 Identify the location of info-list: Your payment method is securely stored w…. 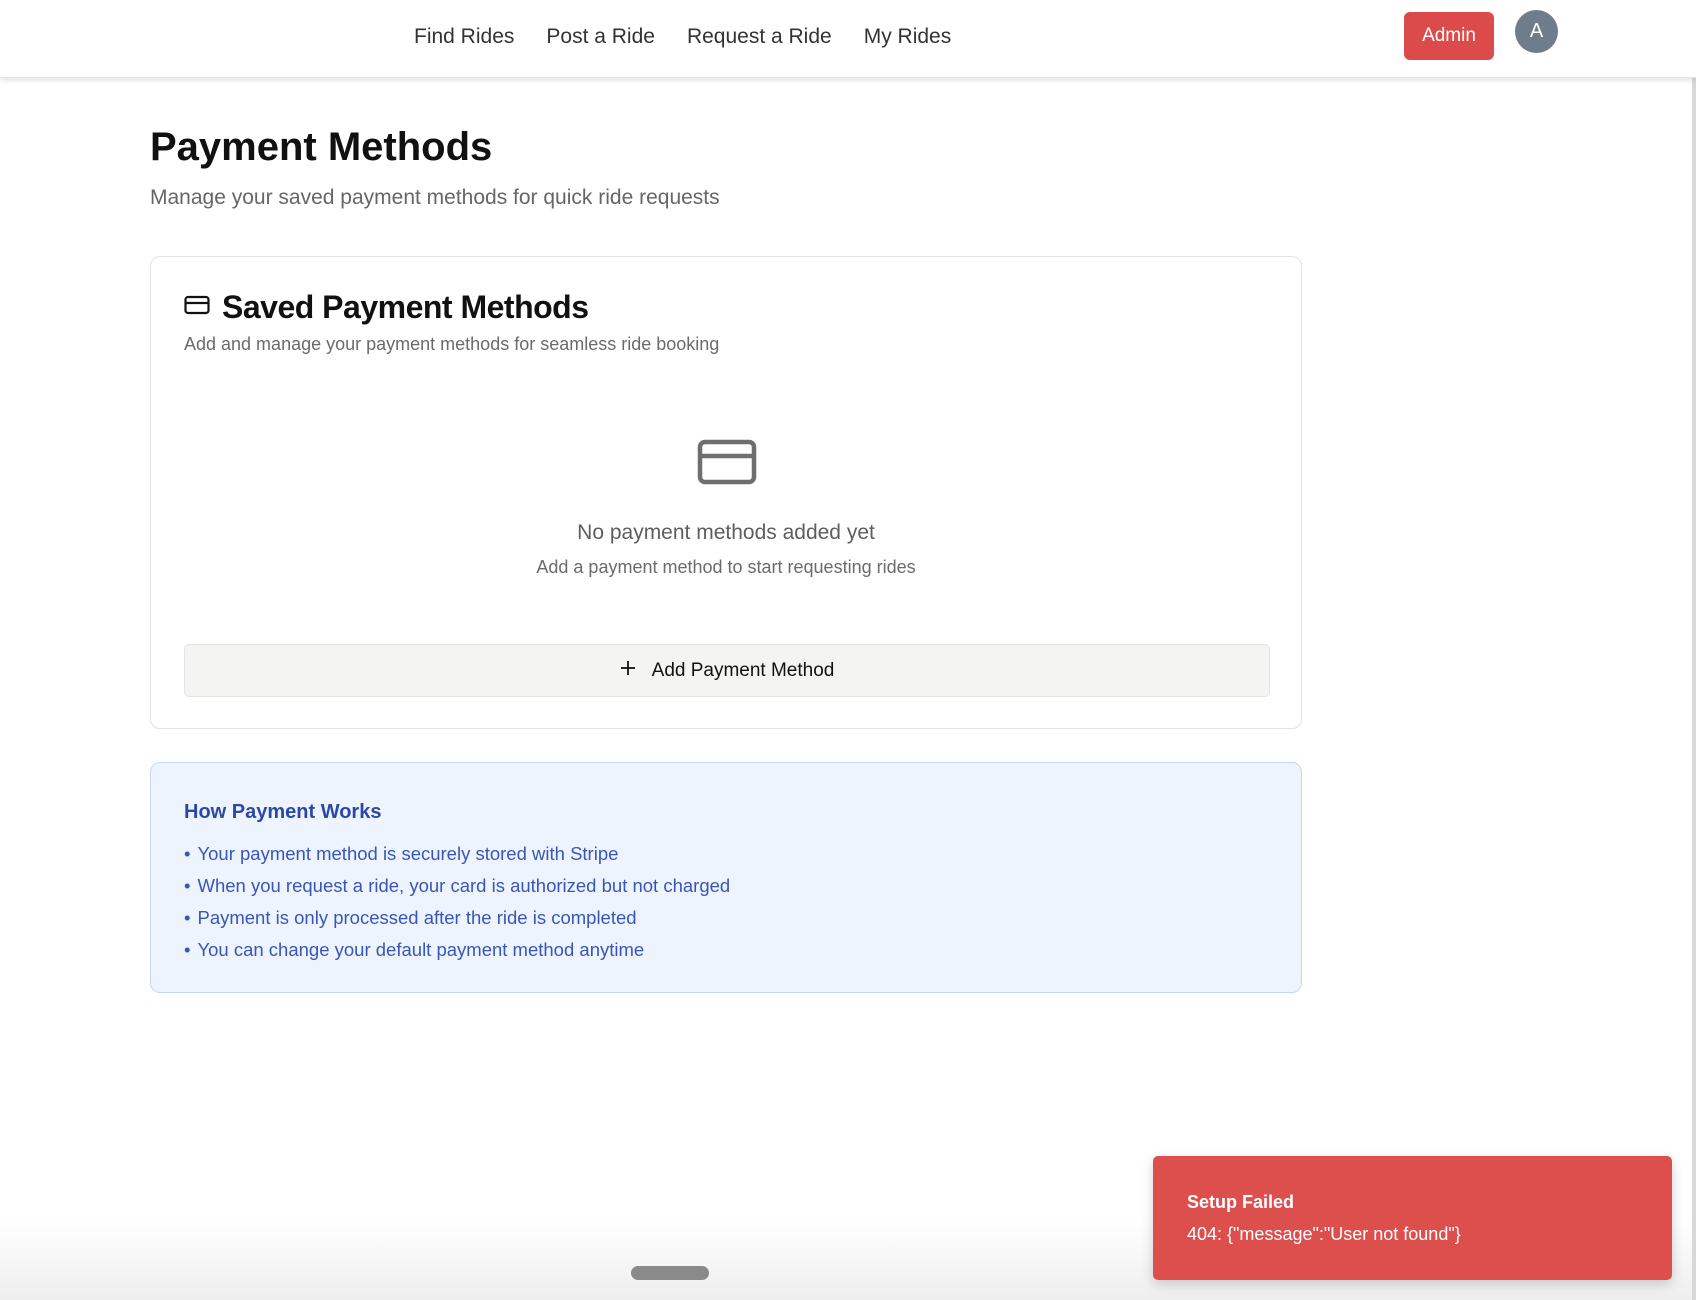
(457, 902).